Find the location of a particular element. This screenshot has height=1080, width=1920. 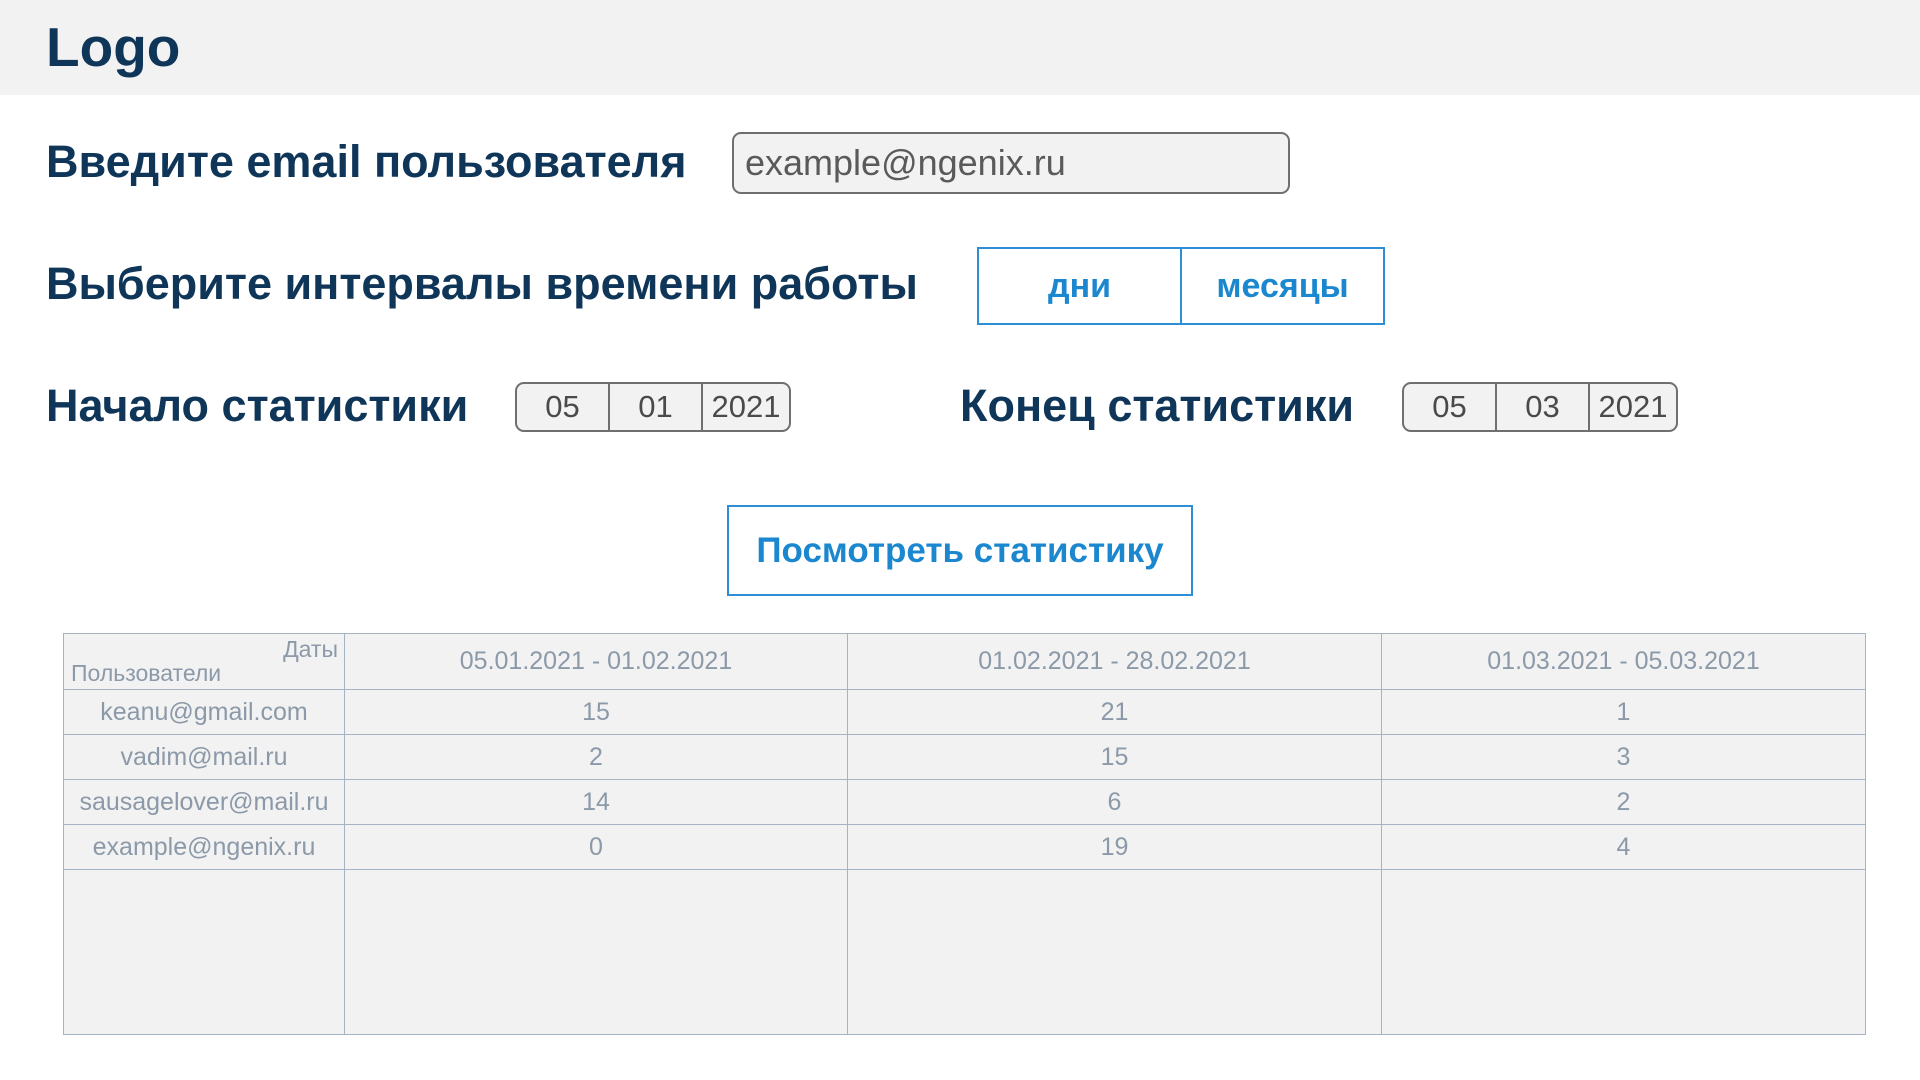

start-date-label: Начало статистики is located at coordinates (257, 405).